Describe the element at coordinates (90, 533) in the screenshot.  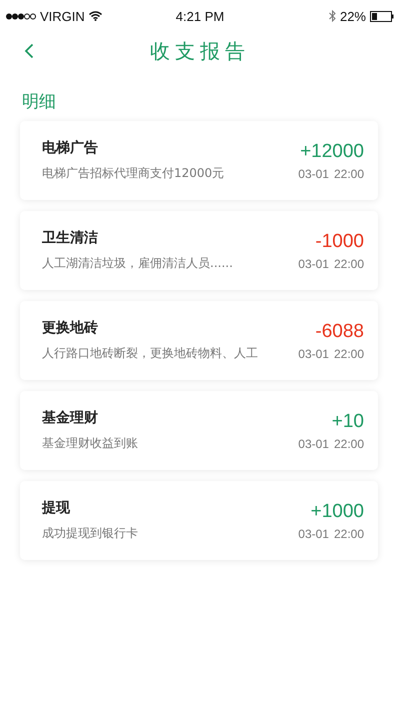
I see `record-description: 成功提现到银行卡` at that location.